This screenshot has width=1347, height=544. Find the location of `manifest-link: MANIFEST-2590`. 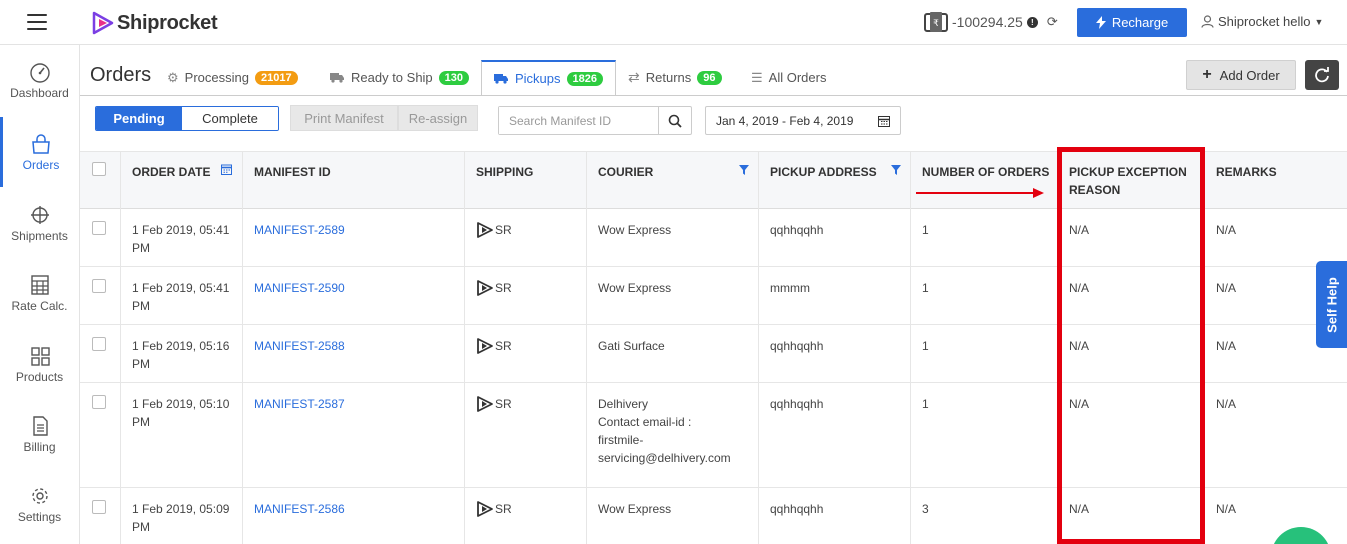

manifest-link: MANIFEST-2590 is located at coordinates (299, 288).